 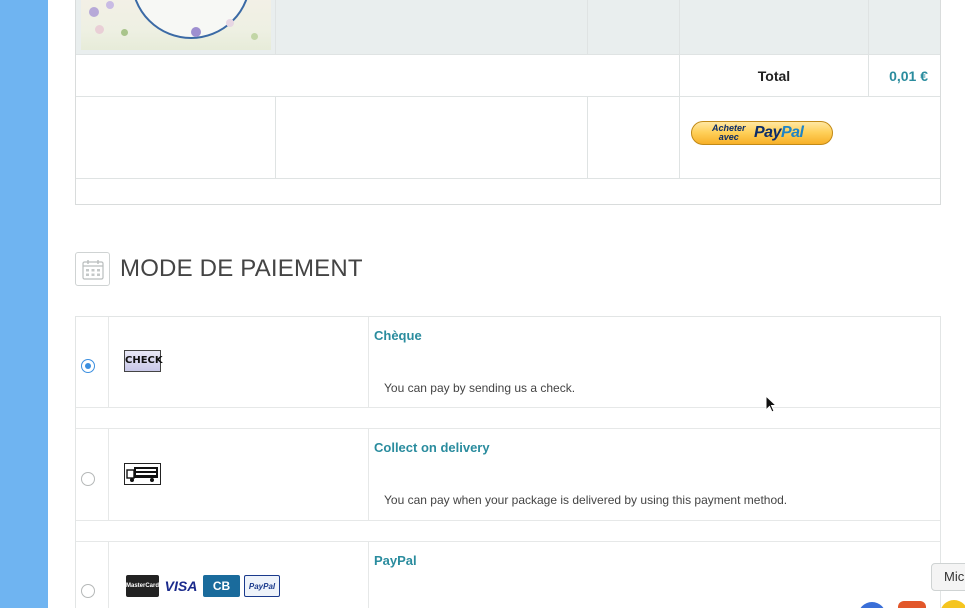 What do you see at coordinates (508, 27) in the screenshot?
I see `cart-product-row` at bounding box center [508, 27].